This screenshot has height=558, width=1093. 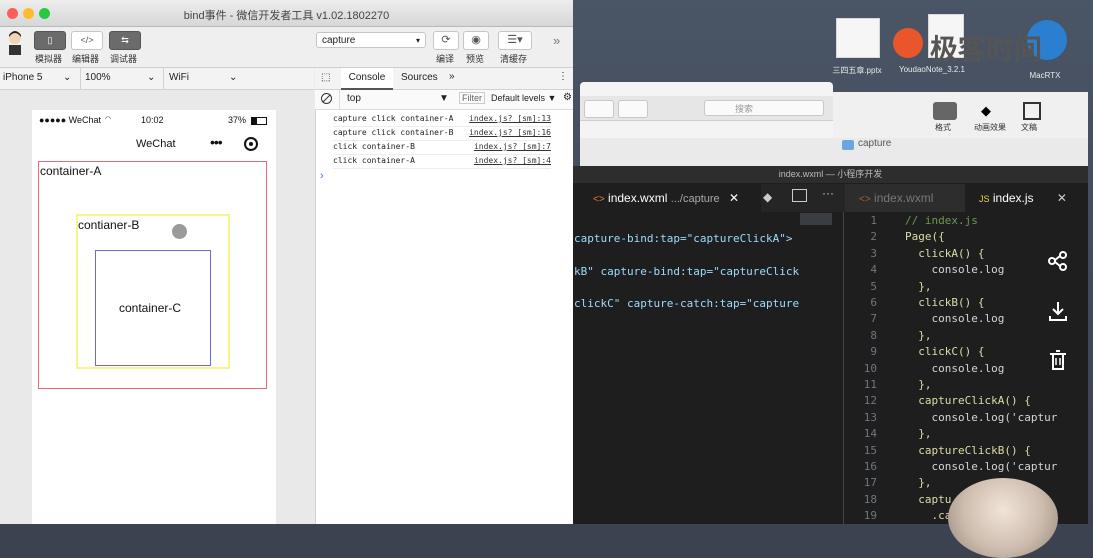 What do you see at coordinates (843, 368) in the screenshot?
I see `pane-divider` at bounding box center [843, 368].